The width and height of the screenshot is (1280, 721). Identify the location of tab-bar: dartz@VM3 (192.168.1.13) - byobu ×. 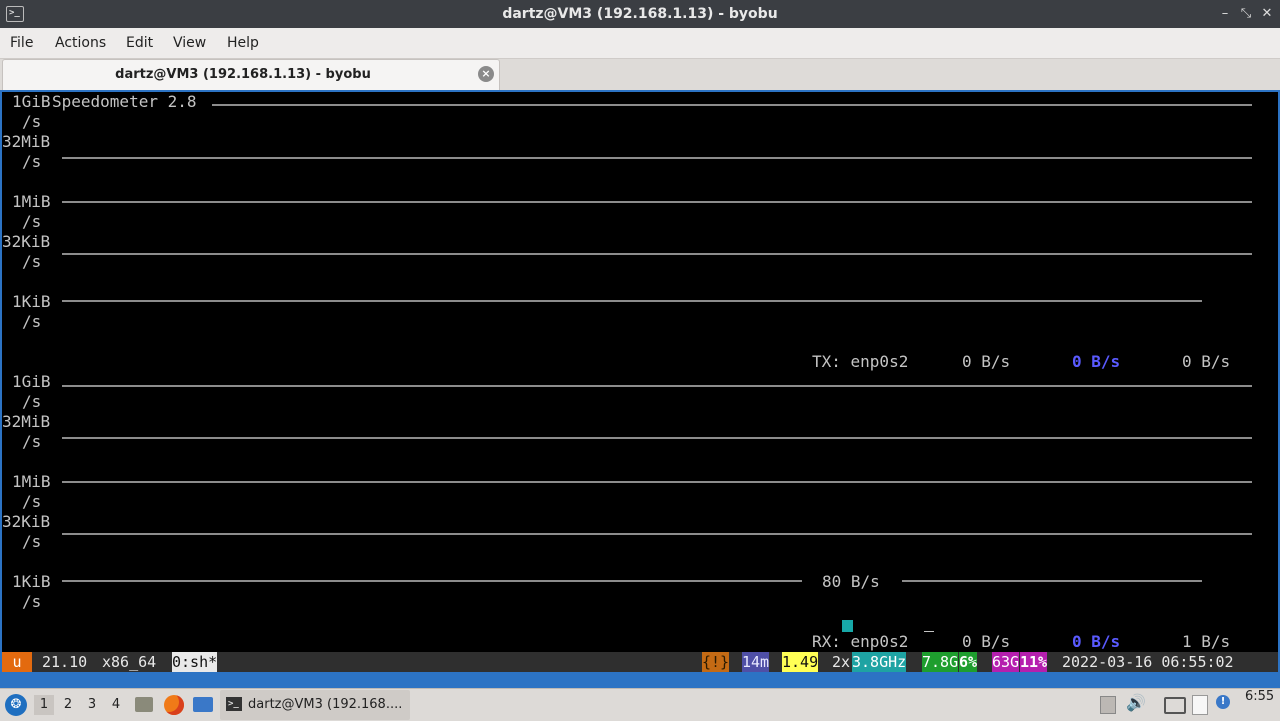
(640, 74).